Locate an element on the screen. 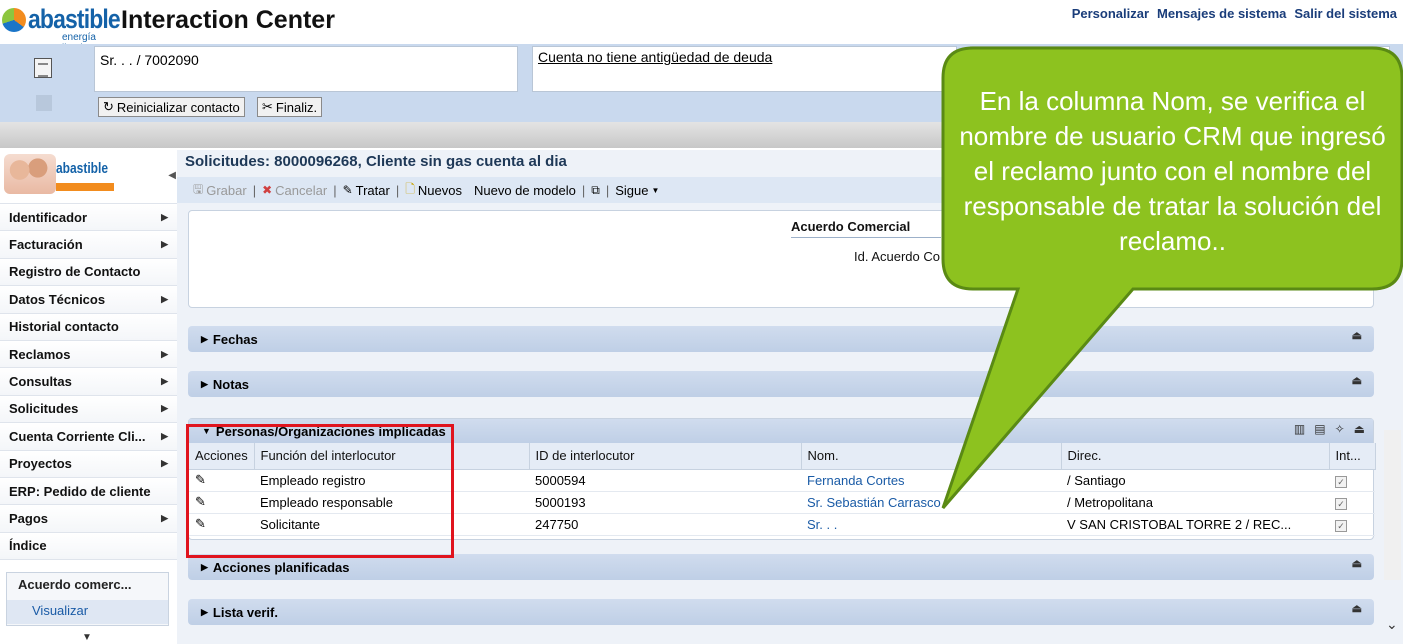 Image resolution: width=1403 pixels, height=644 pixels. save-button: 🖫 Grabar is located at coordinates (220, 190).